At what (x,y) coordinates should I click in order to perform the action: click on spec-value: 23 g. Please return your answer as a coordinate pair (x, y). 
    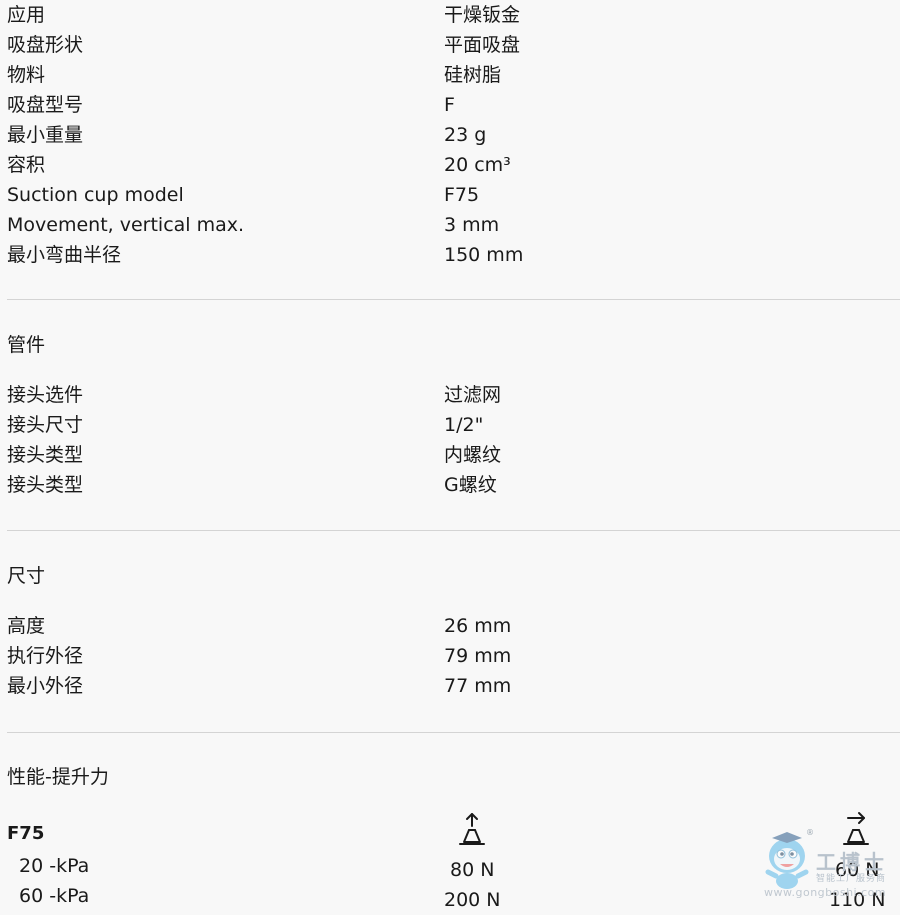
    Looking at the image, I should click on (465, 135).